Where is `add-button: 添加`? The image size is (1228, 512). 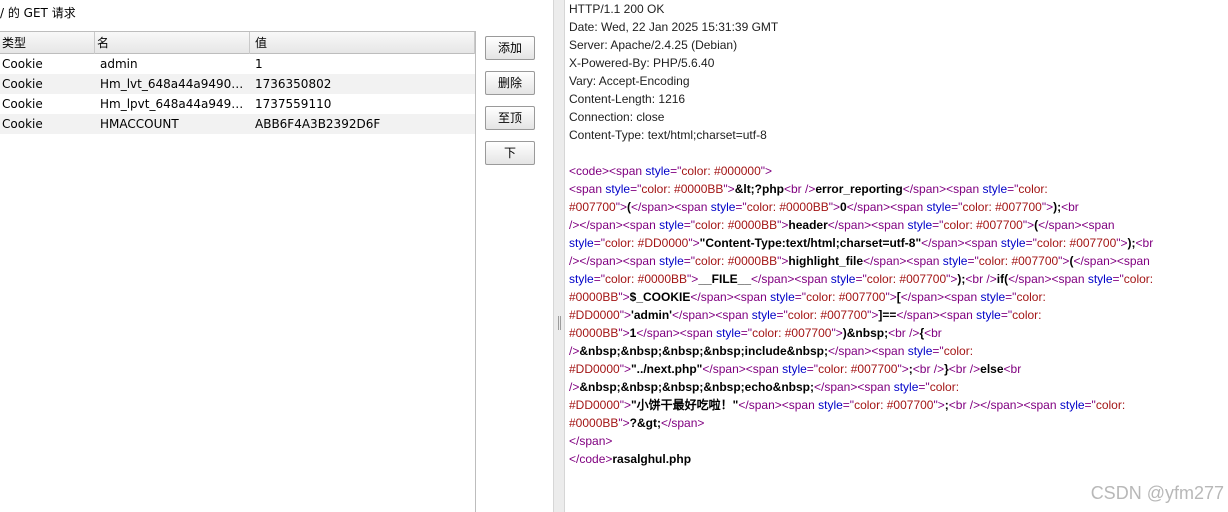
add-button: 添加 is located at coordinates (510, 48).